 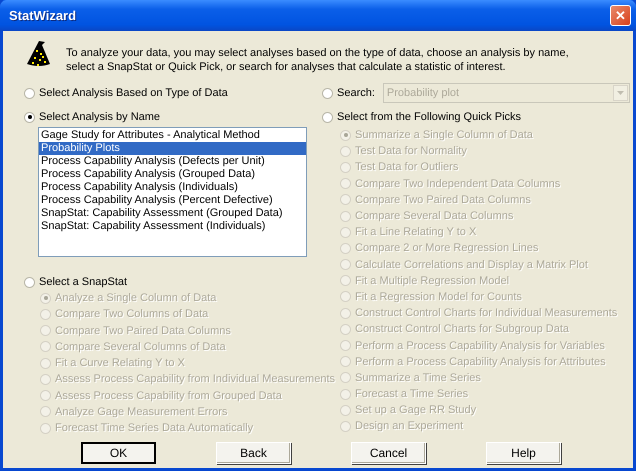 What do you see at coordinates (99, 117) in the screenshot?
I see `radio-label: Select Analysis by Name` at bounding box center [99, 117].